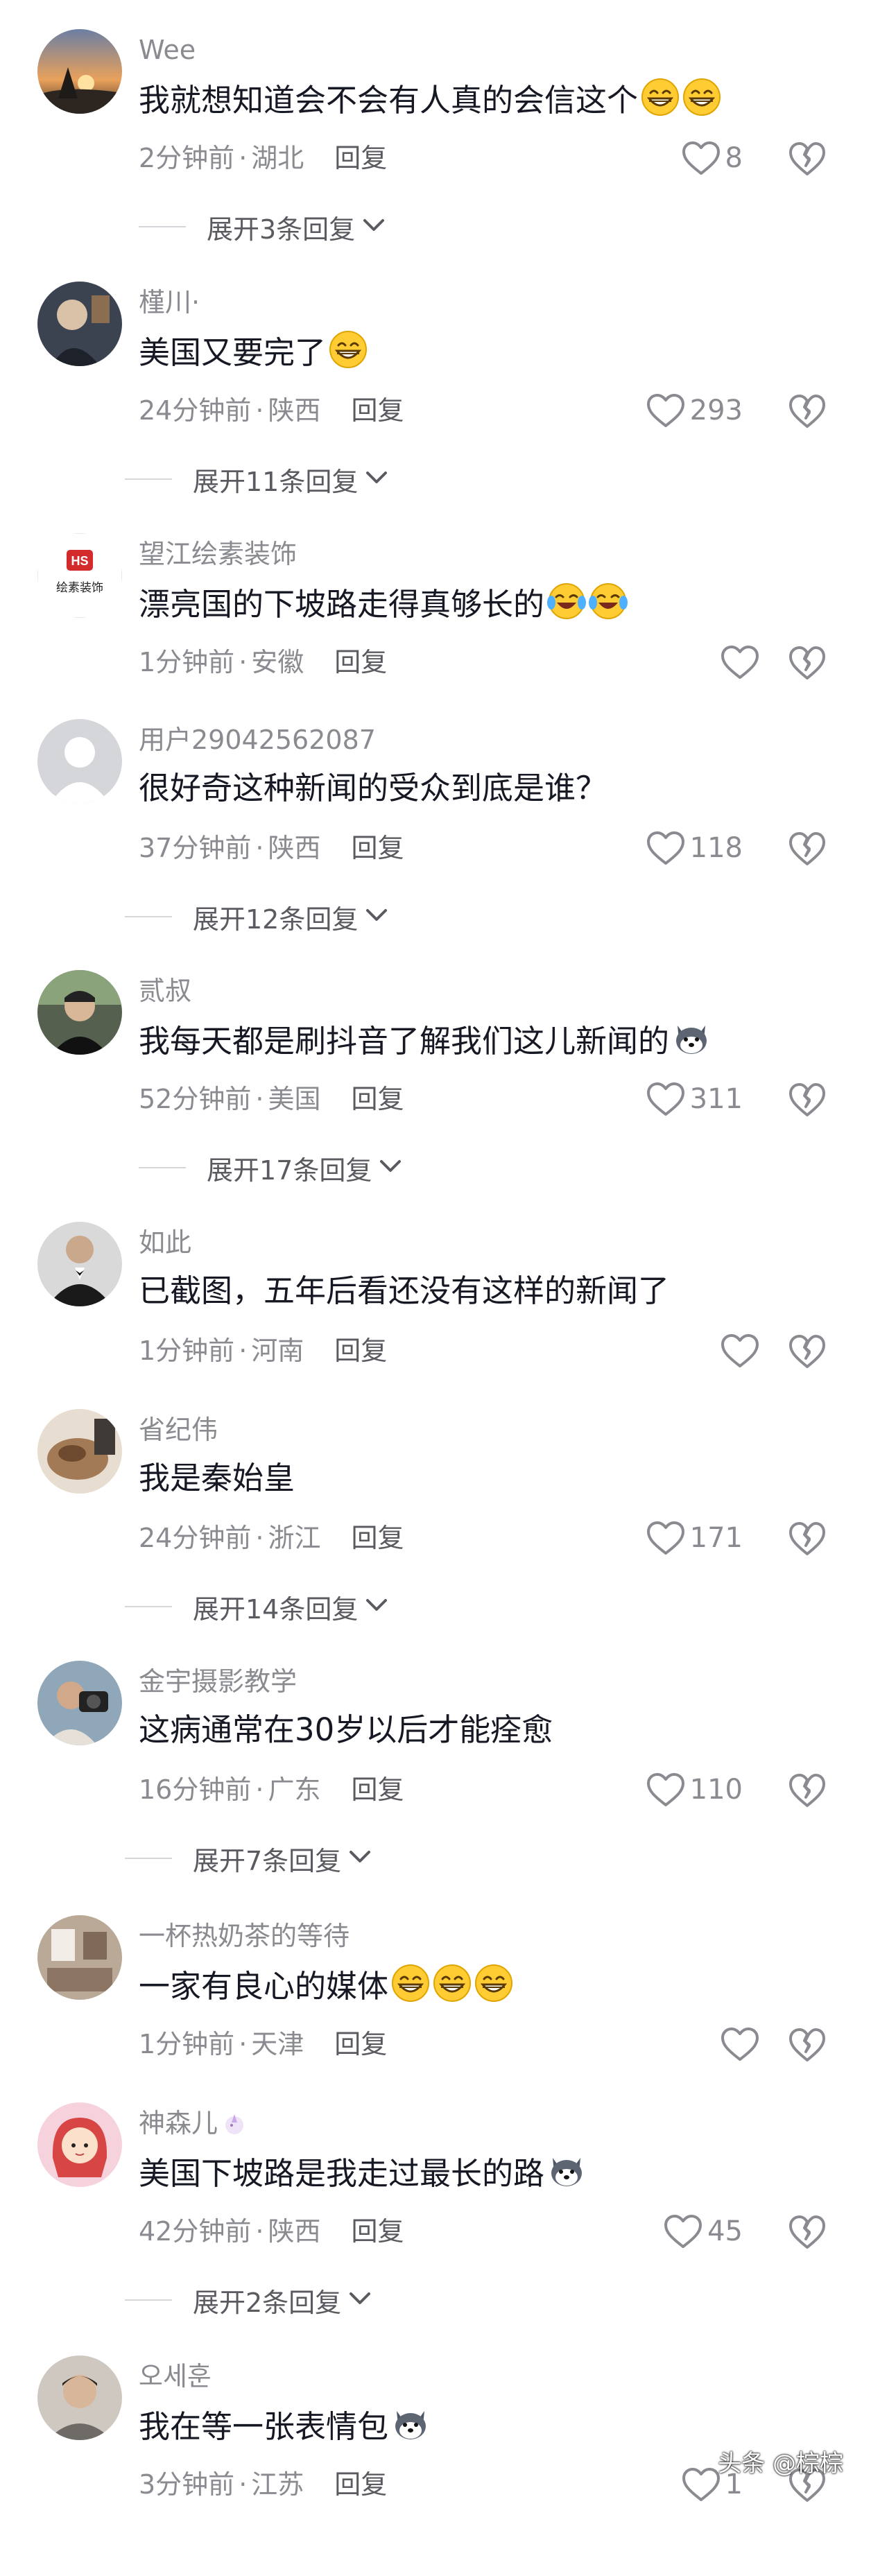 This screenshot has width=871, height=2576. What do you see at coordinates (187, 2484) in the screenshot?
I see `comment-time: 3分钟前` at bounding box center [187, 2484].